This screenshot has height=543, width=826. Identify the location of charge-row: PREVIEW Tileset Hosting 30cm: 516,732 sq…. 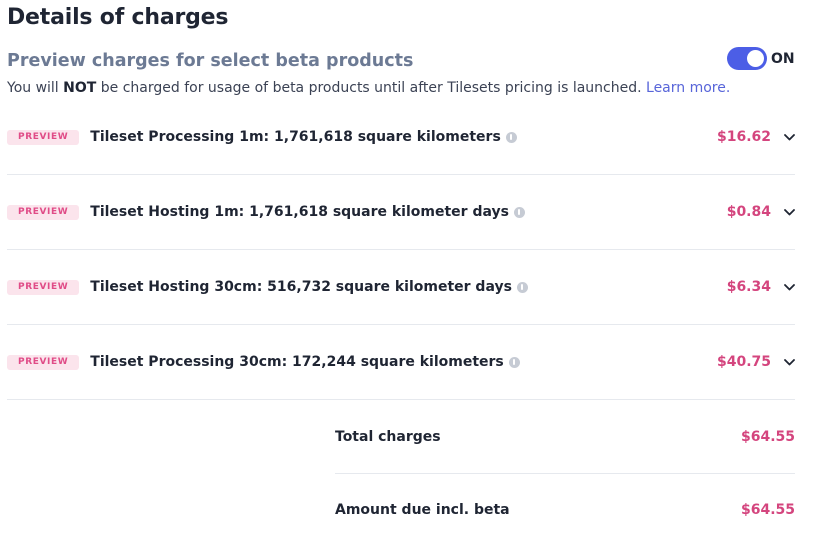
(401, 287).